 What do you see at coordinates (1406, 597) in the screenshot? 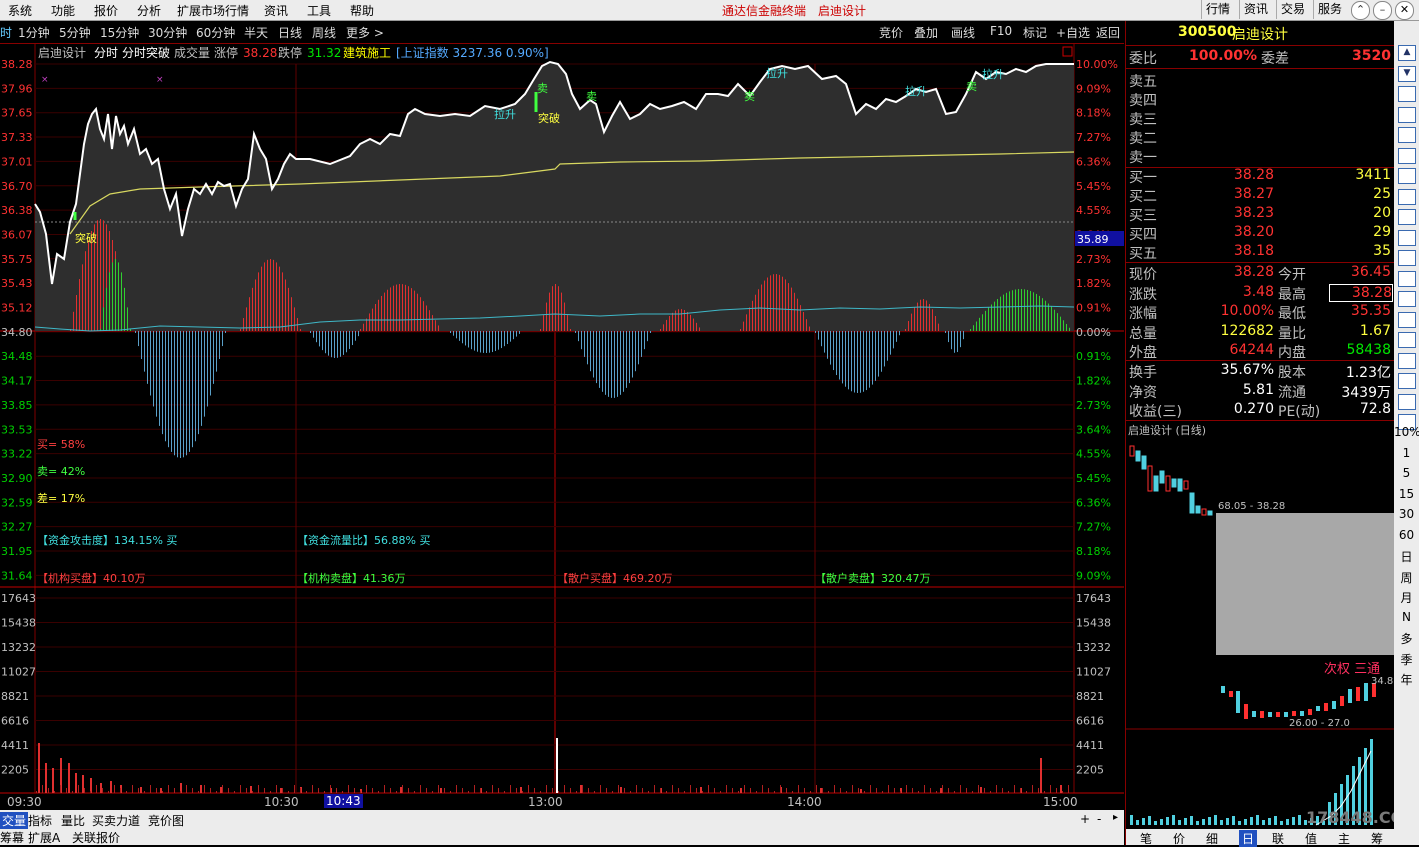
I see `side-period-button: 月` at bounding box center [1406, 597].